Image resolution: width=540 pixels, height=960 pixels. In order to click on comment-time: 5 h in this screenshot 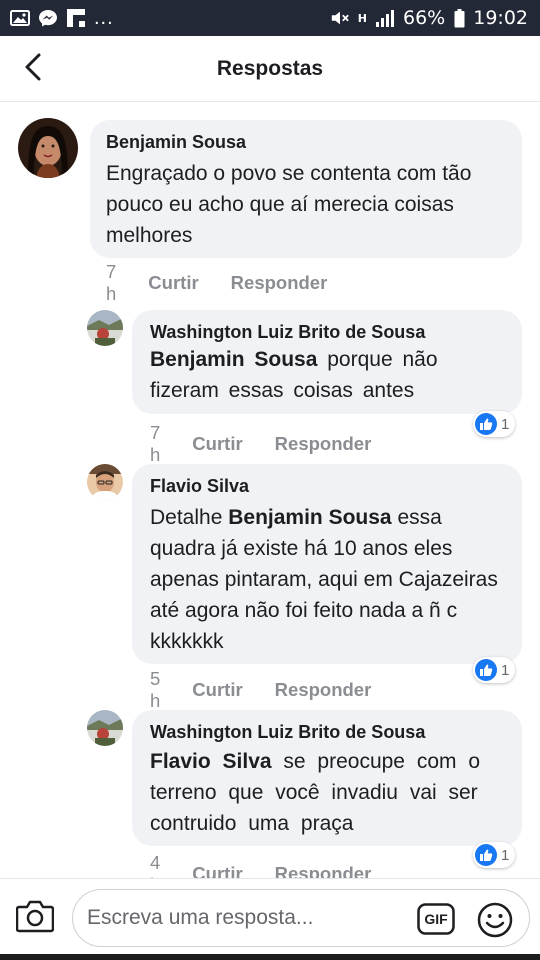, I will do `click(155, 689)`.